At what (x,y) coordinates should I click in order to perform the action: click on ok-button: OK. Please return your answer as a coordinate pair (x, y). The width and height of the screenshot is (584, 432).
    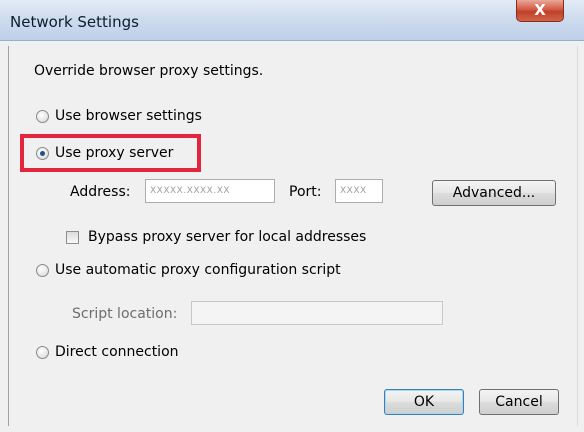
    Looking at the image, I should click on (424, 402).